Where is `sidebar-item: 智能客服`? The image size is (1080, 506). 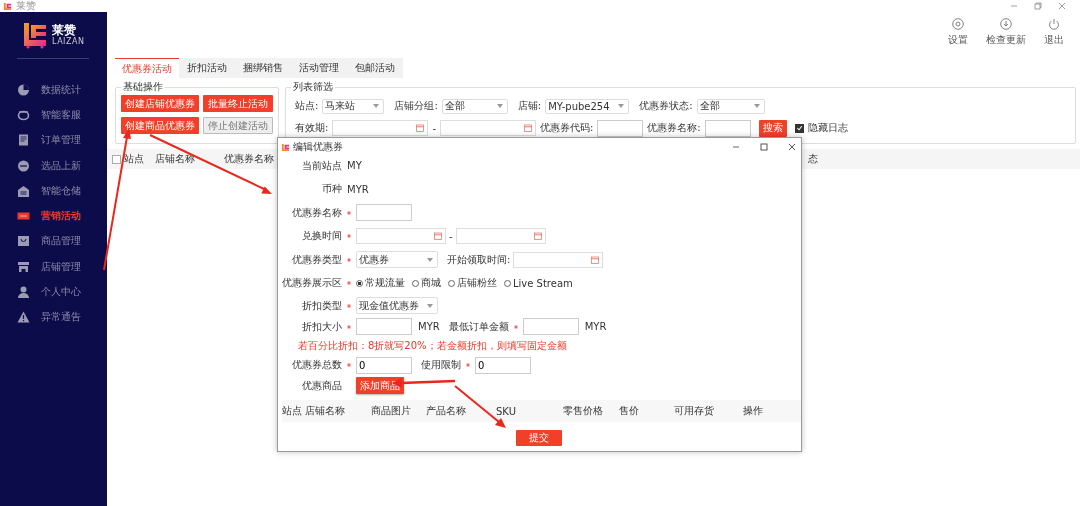 sidebar-item: 智能客服 is located at coordinates (53, 115).